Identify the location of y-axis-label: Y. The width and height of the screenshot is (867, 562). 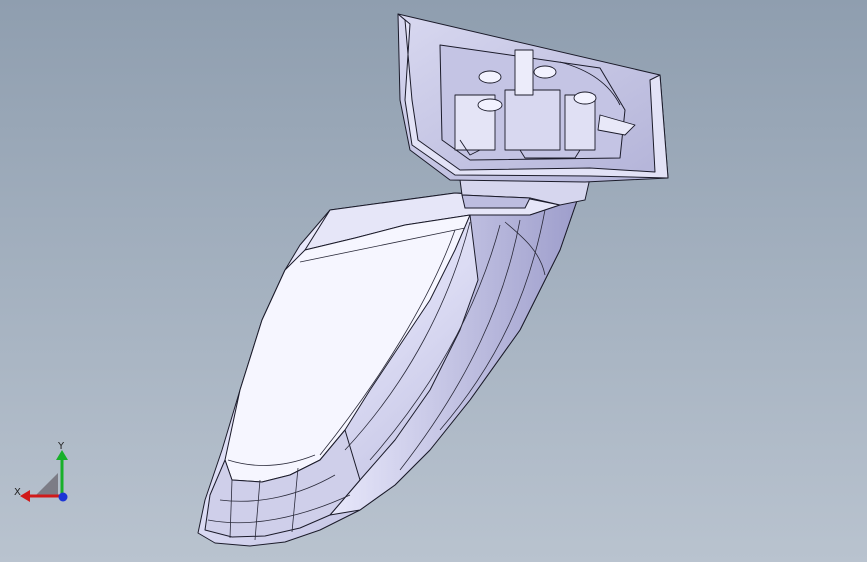
(61, 446).